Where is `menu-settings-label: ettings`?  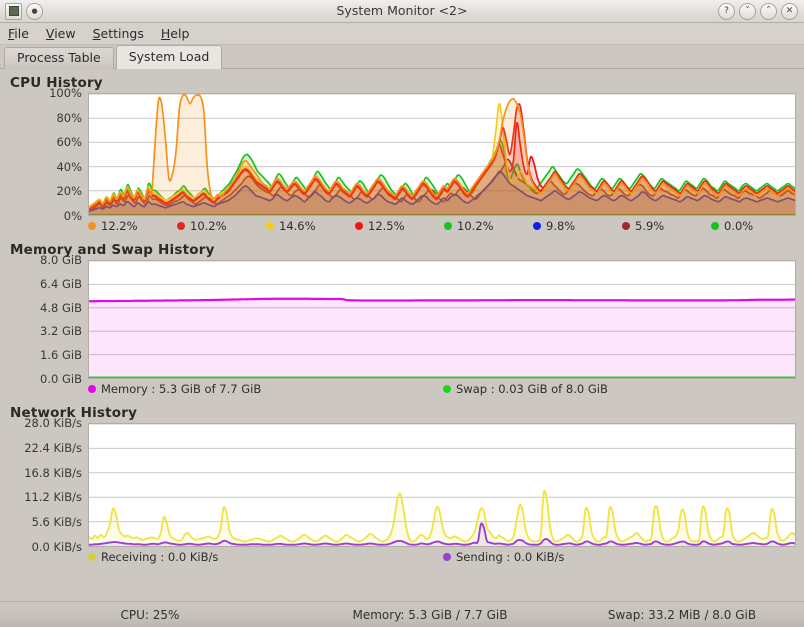 menu-settings-label: ettings is located at coordinates (122, 33).